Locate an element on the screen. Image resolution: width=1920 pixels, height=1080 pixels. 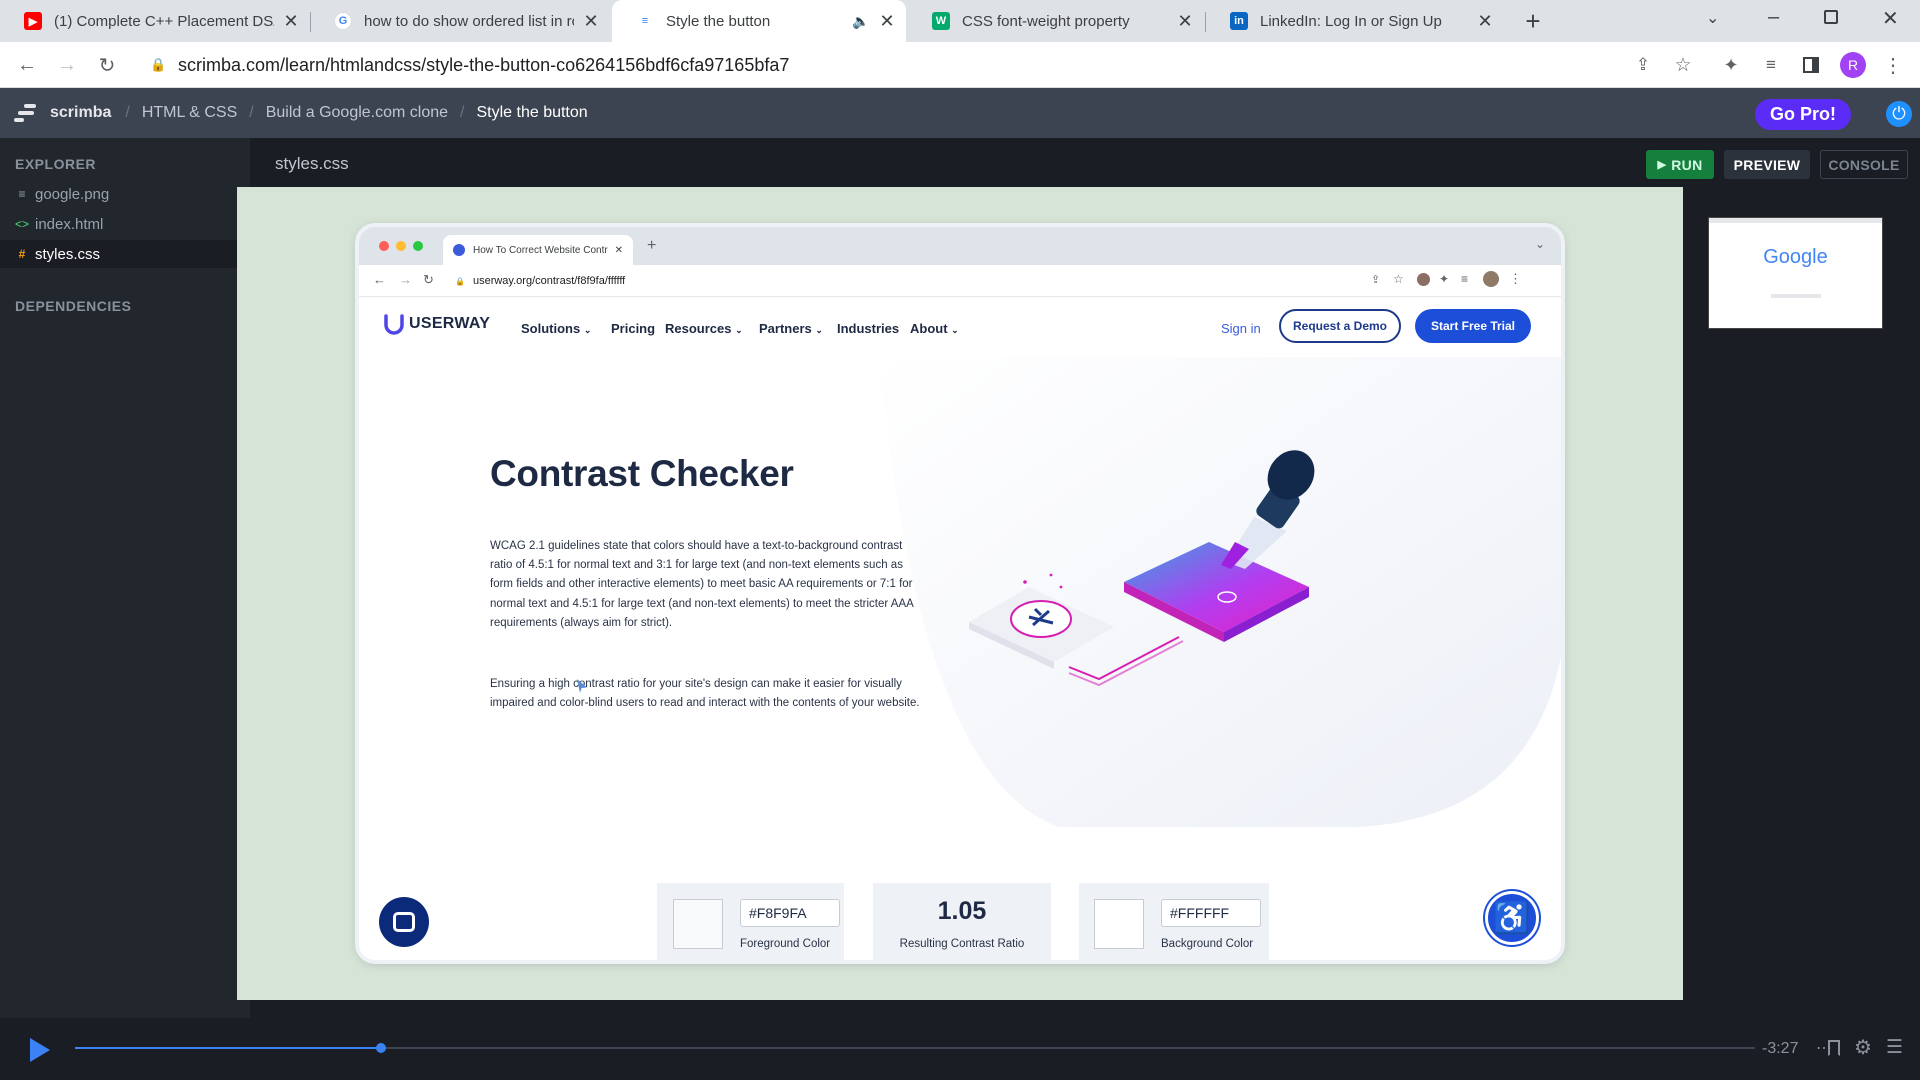
browser-tab: in LinkedIn: Log In or Sign Up ✕ is located at coordinates (1355, 21).